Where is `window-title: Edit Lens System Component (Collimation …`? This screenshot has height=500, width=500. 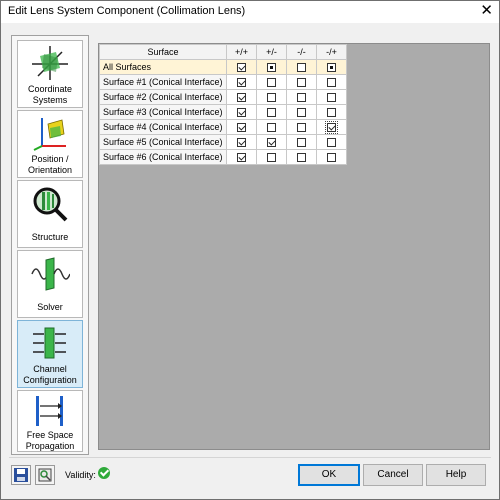 window-title: Edit Lens System Component (Collimation … is located at coordinates (127, 11).